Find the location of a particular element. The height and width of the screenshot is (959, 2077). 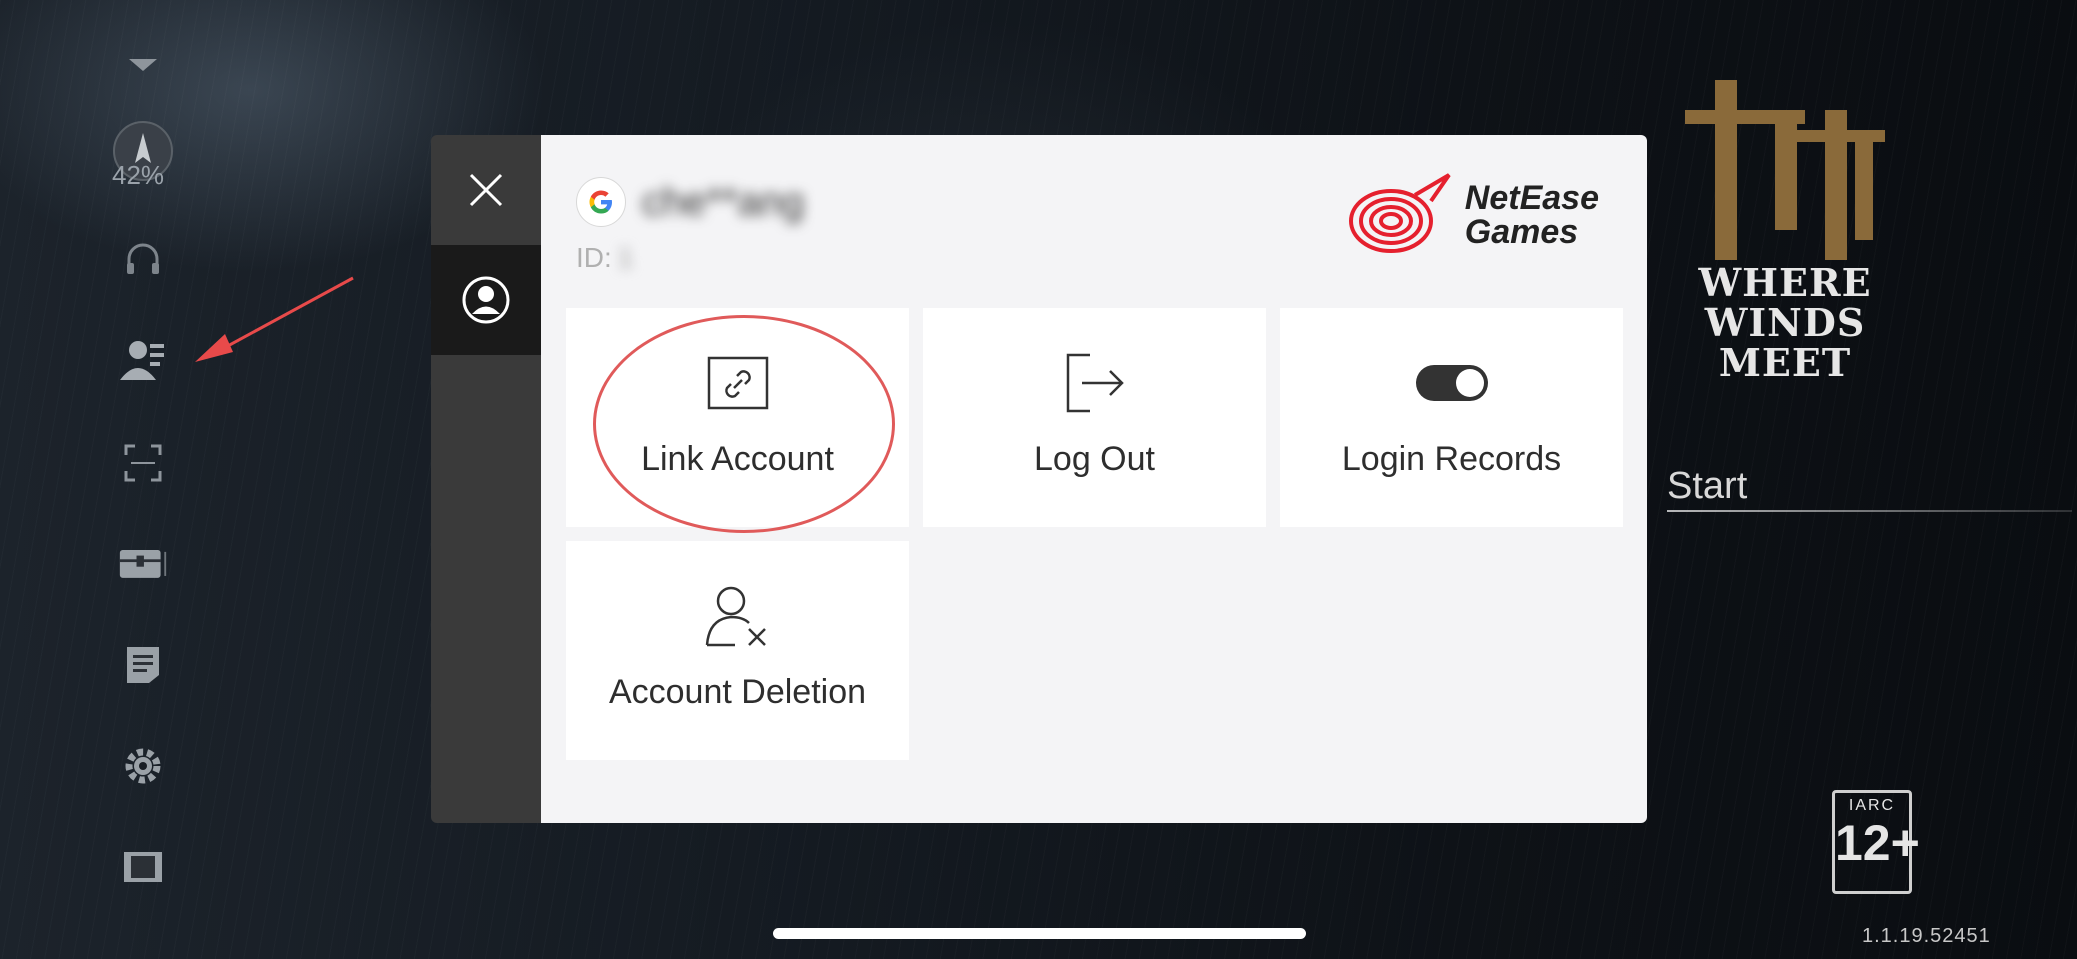

netease-wordmark: NetEase Games is located at coordinates (1532, 215).